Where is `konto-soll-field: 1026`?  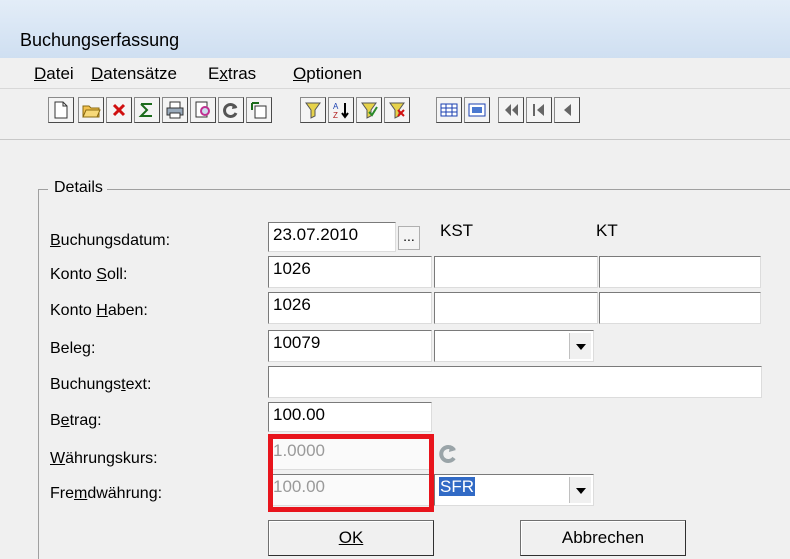
konto-soll-field: 1026 is located at coordinates (350, 272).